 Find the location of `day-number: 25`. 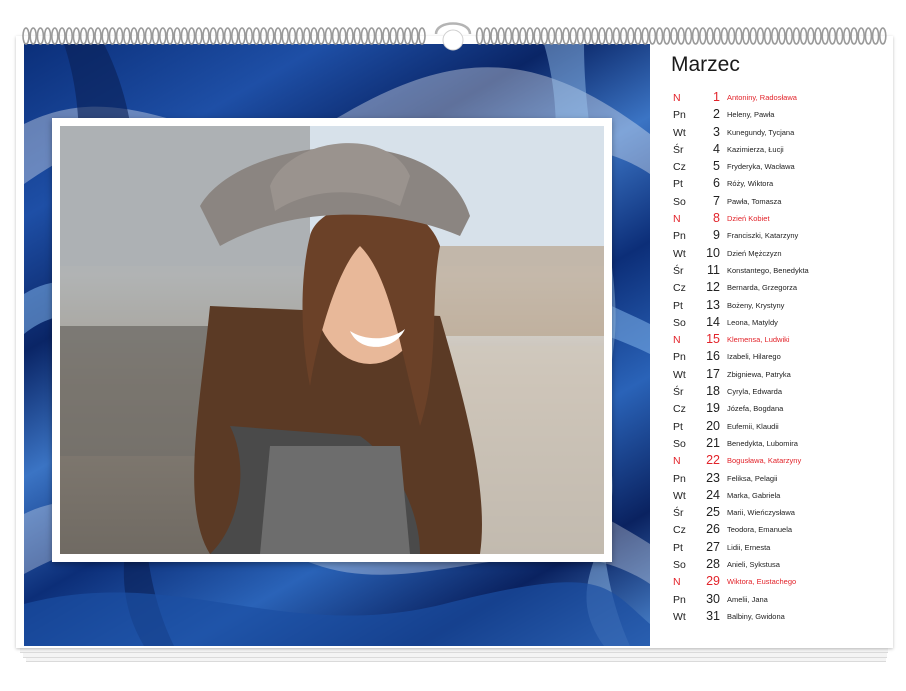

day-number: 25 is located at coordinates (713, 512).